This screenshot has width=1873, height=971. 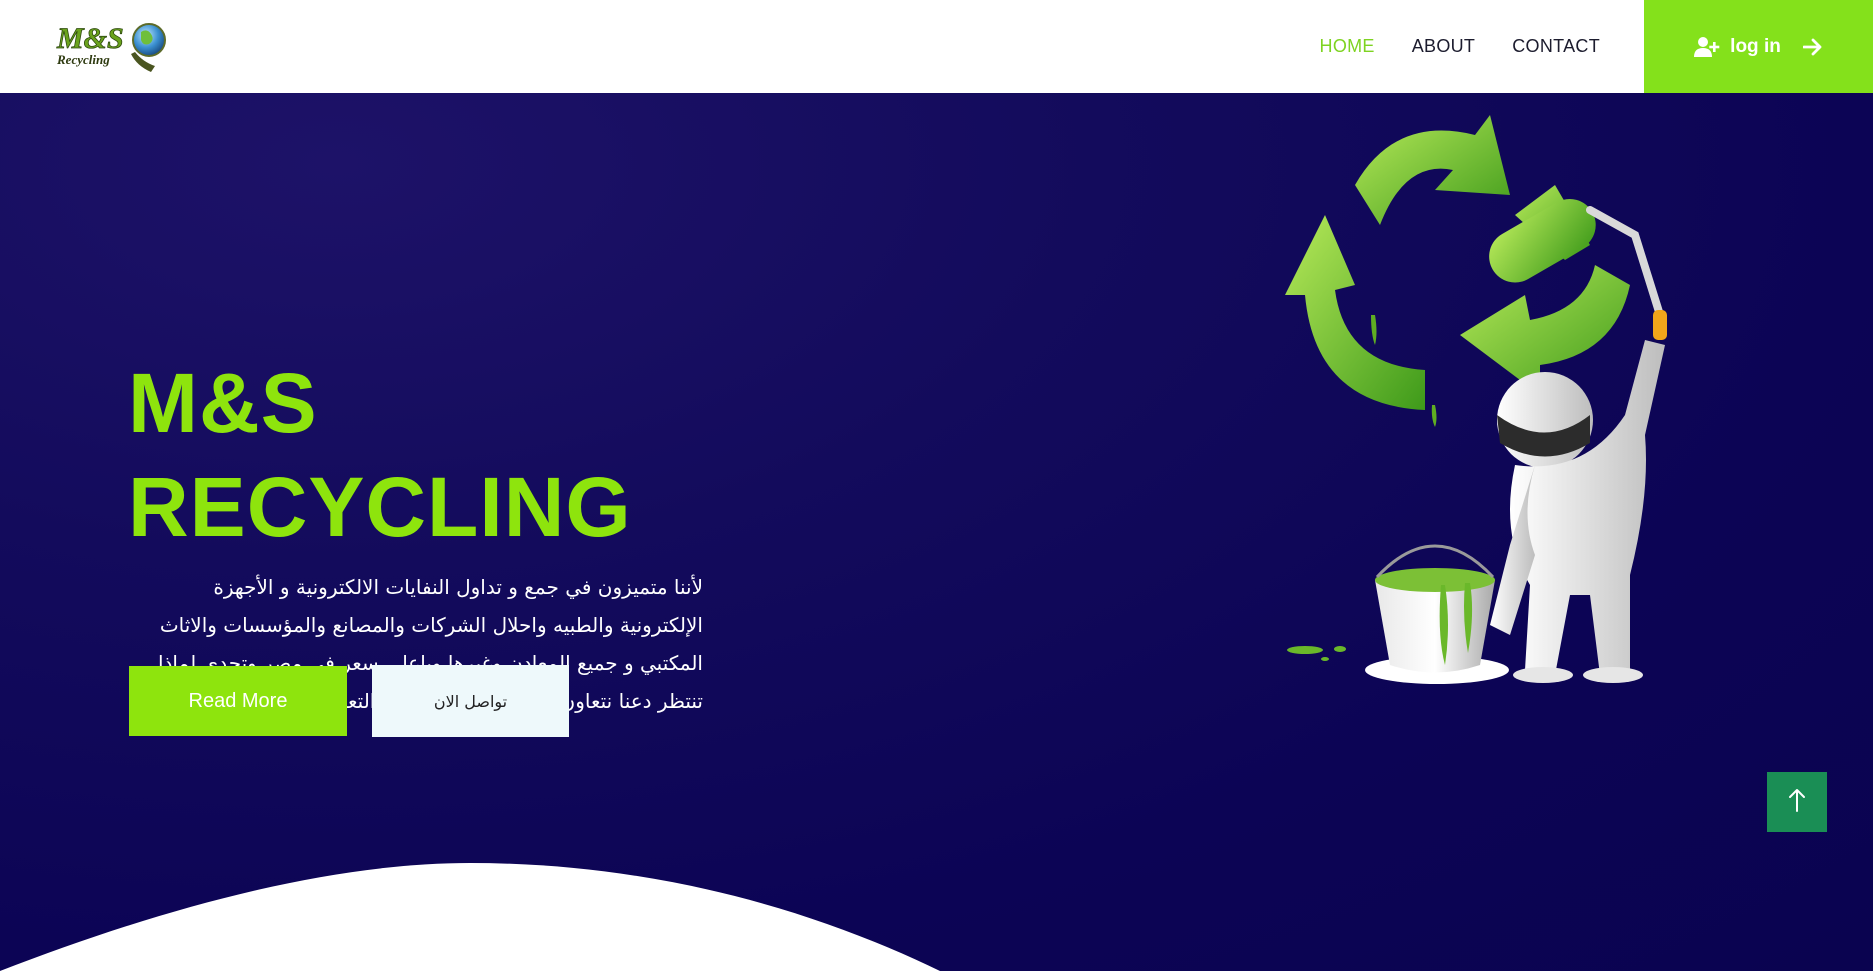 What do you see at coordinates (380, 507) in the screenshot?
I see `hero-title-line2: RECYCLING` at bounding box center [380, 507].